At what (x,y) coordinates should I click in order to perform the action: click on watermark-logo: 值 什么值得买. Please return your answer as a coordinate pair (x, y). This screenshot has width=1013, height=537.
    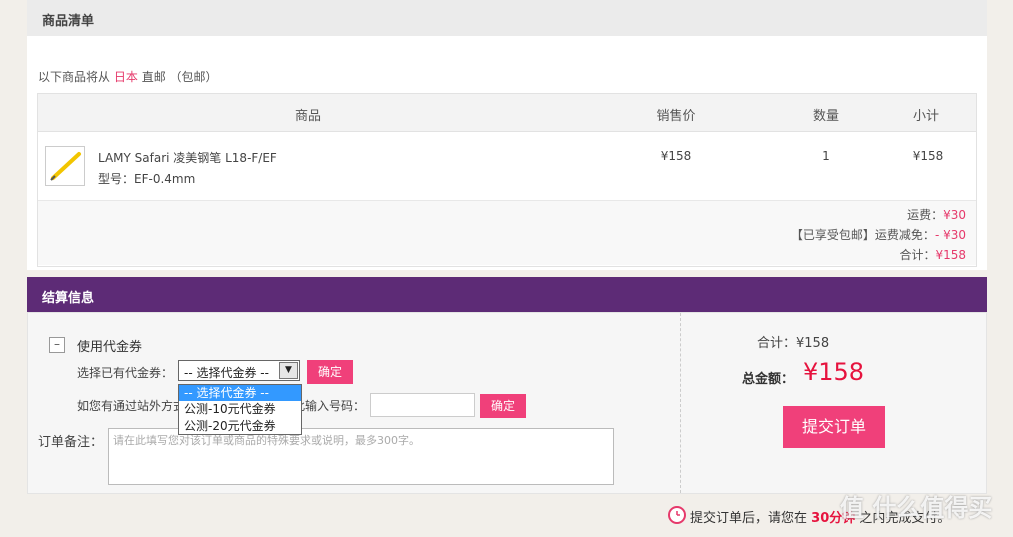
    Looking at the image, I should click on (916, 508).